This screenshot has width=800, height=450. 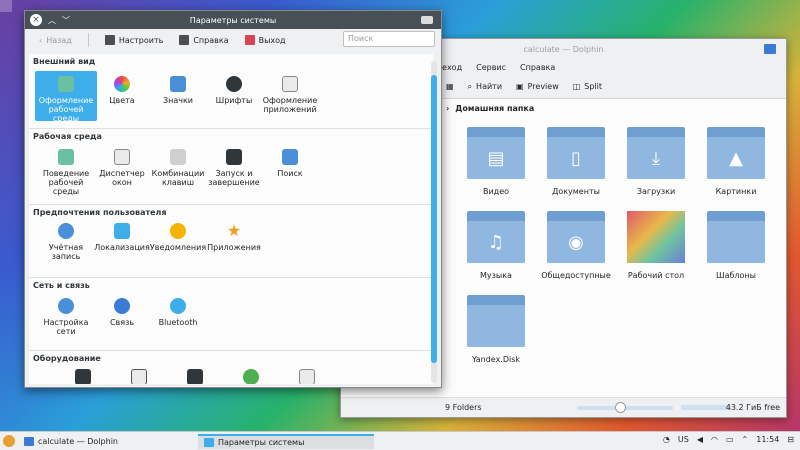 What do you see at coordinates (496, 245) in the screenshot?
I see `folder-music: ♫ Музыка` at bounding box center [496, 245].